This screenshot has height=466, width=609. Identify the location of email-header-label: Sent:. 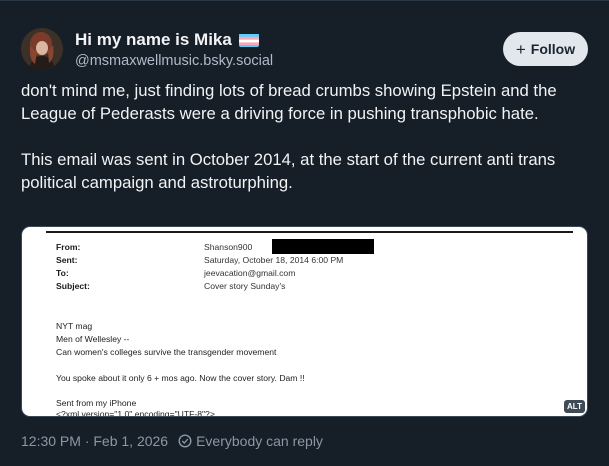
(67, 260).